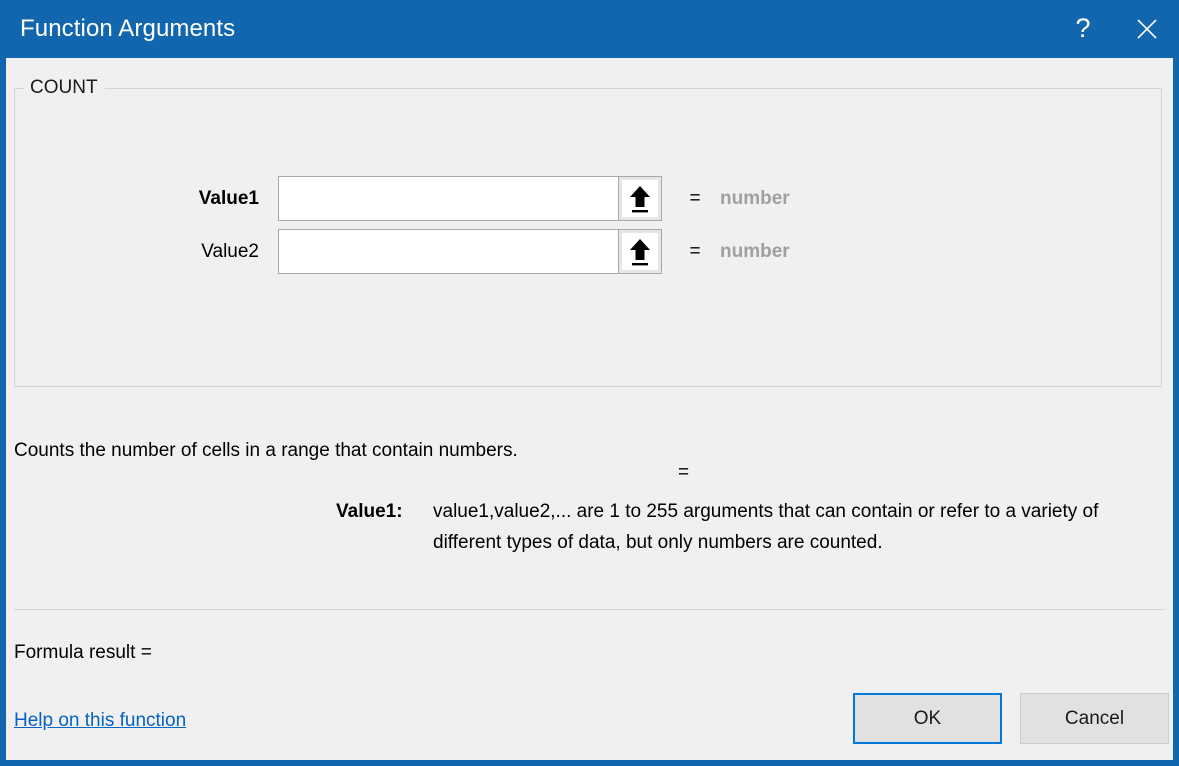  Describe the element at coordinates (927, 718) in the screenshot. I see `ok-button: OK` at that location.